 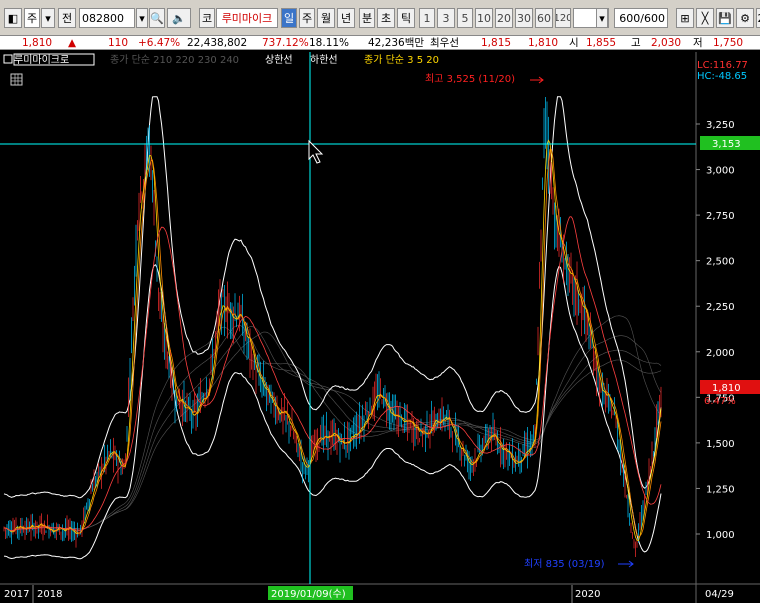 I want to click on legend-ma-long: 종가 단순 210 220 230 240, so click(x=174, y=60).